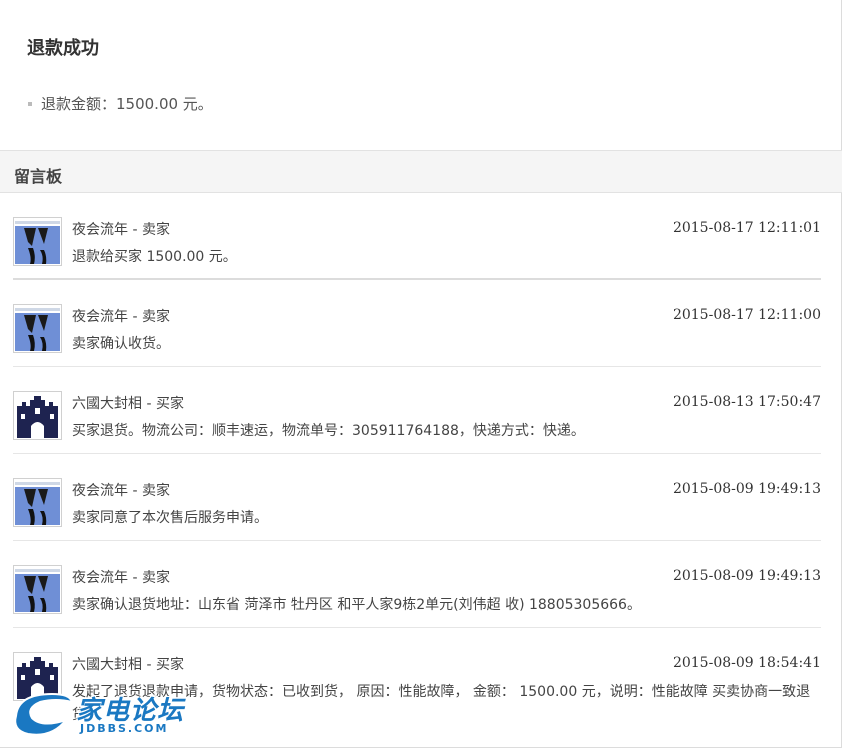  Describe the element at coordinates (108, 714) in the screenshot. I see `site-watermark-logo: 家电论坛 JDBBS.COM` at that location.